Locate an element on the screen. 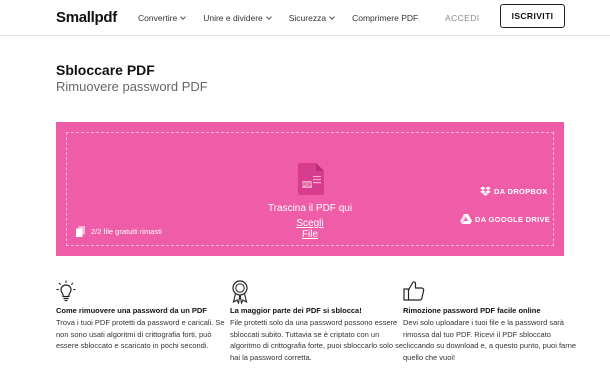  feature-title: Rimozione password PDF facile online is located at coordinates (472, 310).